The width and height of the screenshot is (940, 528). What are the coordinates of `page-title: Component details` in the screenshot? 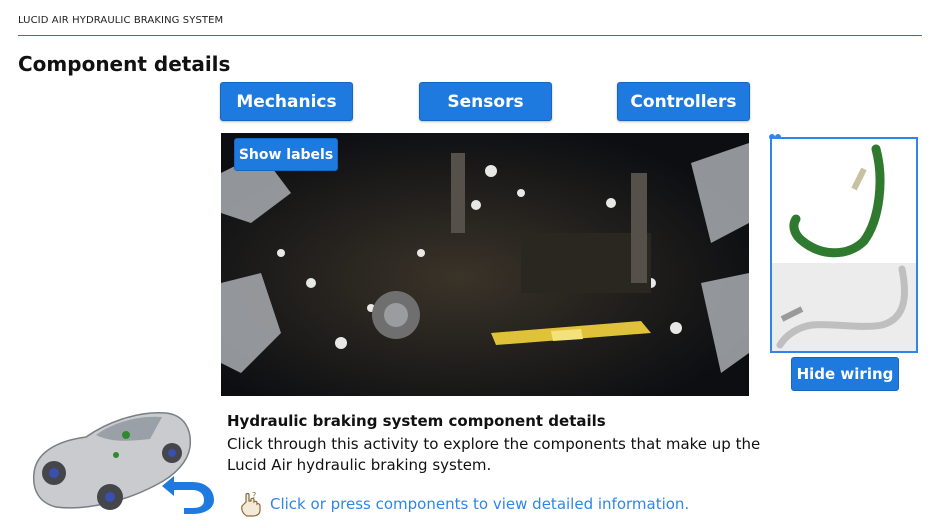 It's located at (124, 64).